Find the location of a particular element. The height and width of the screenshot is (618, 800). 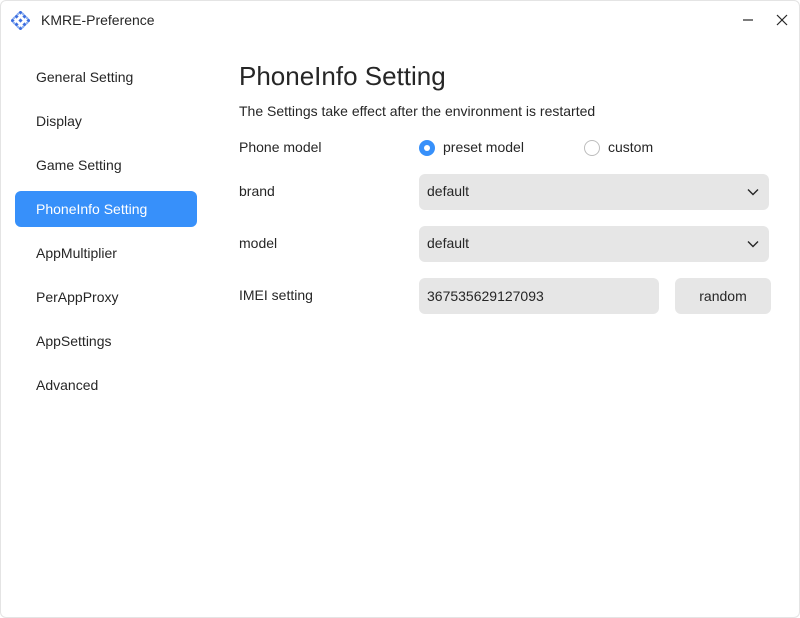

sidebar-item-display: Display is located at coordinates (106, 121).